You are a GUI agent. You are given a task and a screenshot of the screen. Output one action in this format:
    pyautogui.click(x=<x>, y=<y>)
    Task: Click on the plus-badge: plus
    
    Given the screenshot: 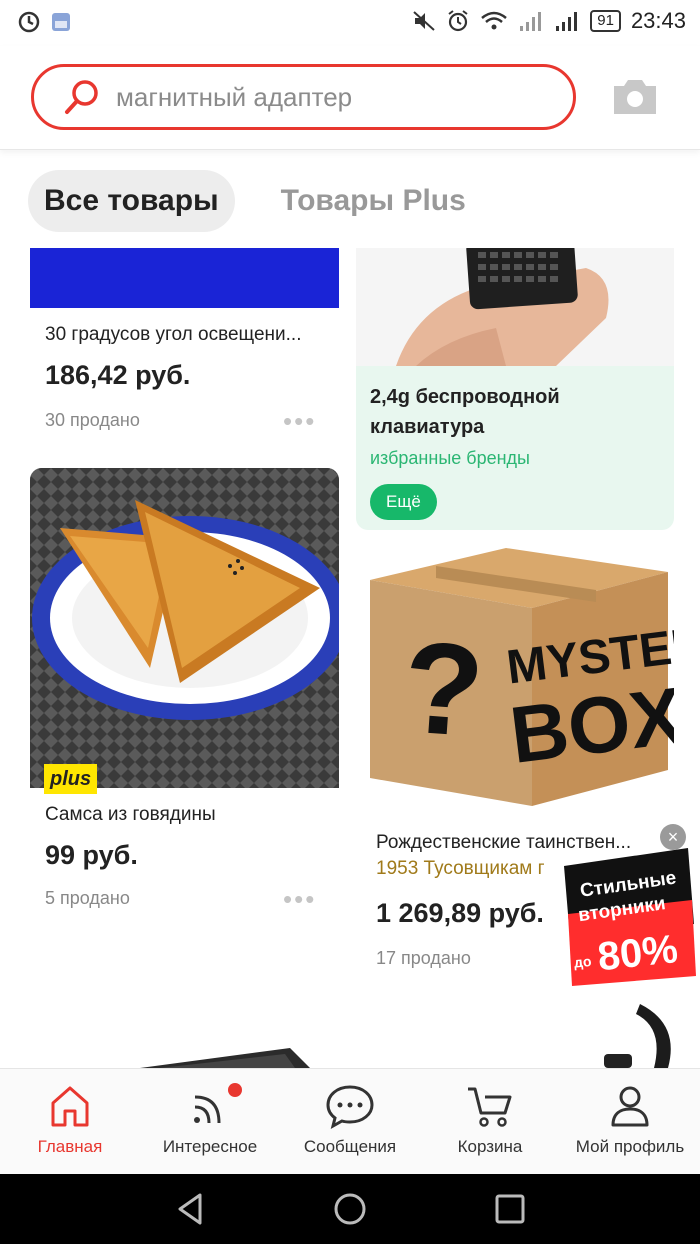 What is the action you would take?
    pyautogui.click(x=71, y=779)
    